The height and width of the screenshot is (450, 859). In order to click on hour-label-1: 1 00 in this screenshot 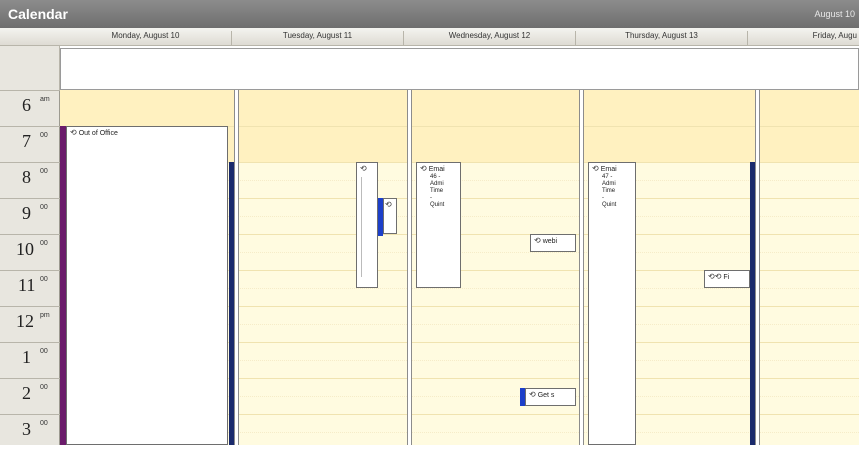, I will do `click(30, 360)`.